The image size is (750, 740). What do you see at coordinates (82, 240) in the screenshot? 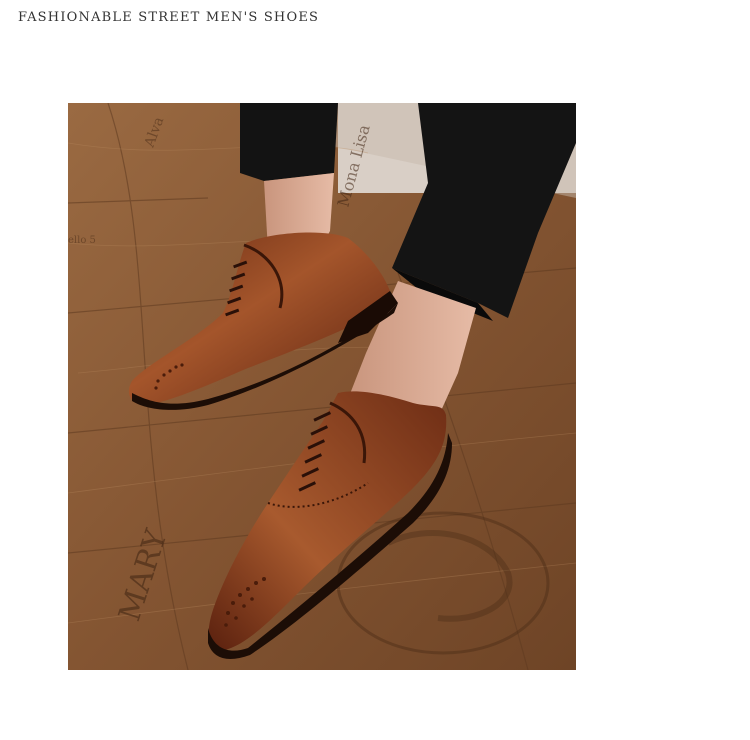
I see `floor-text-ello: ello 5` at bounding box center [82, 240].